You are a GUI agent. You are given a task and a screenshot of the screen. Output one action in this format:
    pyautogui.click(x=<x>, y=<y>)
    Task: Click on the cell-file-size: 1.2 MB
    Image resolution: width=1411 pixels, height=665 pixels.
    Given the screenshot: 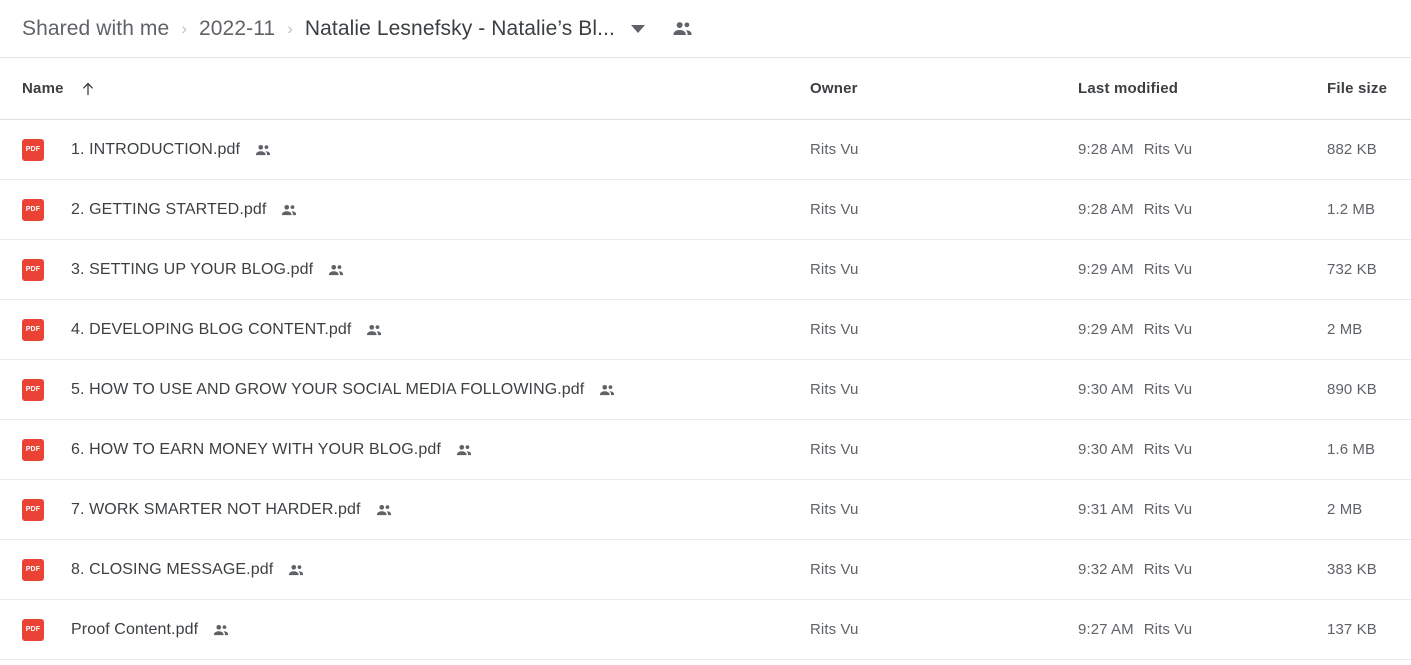 What is the action you would take?
    pyautogui.click(x=1369, y=210)
    